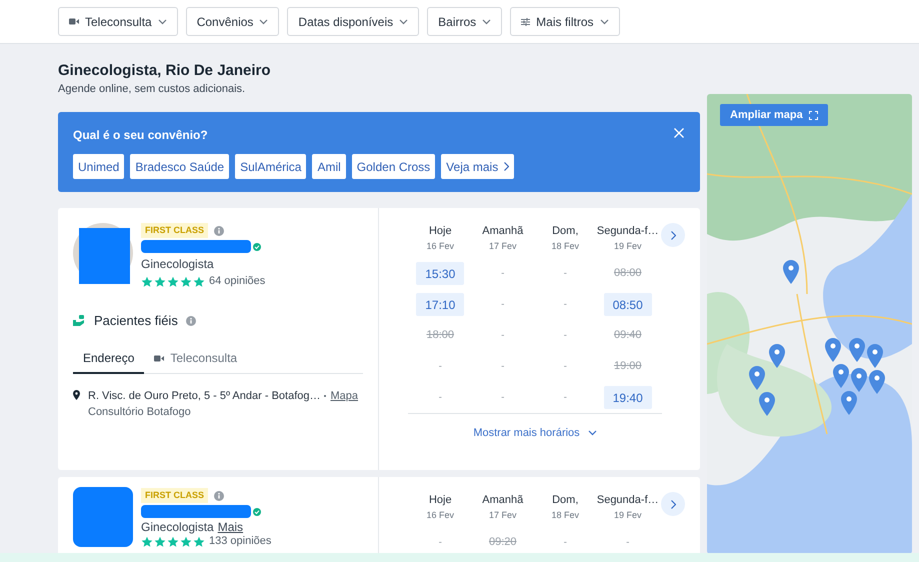 The width and height of the screenshot is (919, 562). What do you see at coordinates (627, 335) in the screenshot?
I see `unavailable-time: 09:40` at bounding box center [627, 335].